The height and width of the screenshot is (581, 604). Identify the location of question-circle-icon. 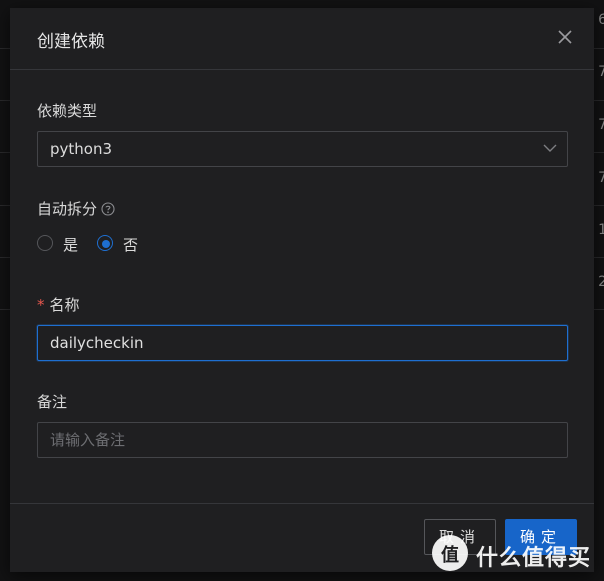
(108, 209).